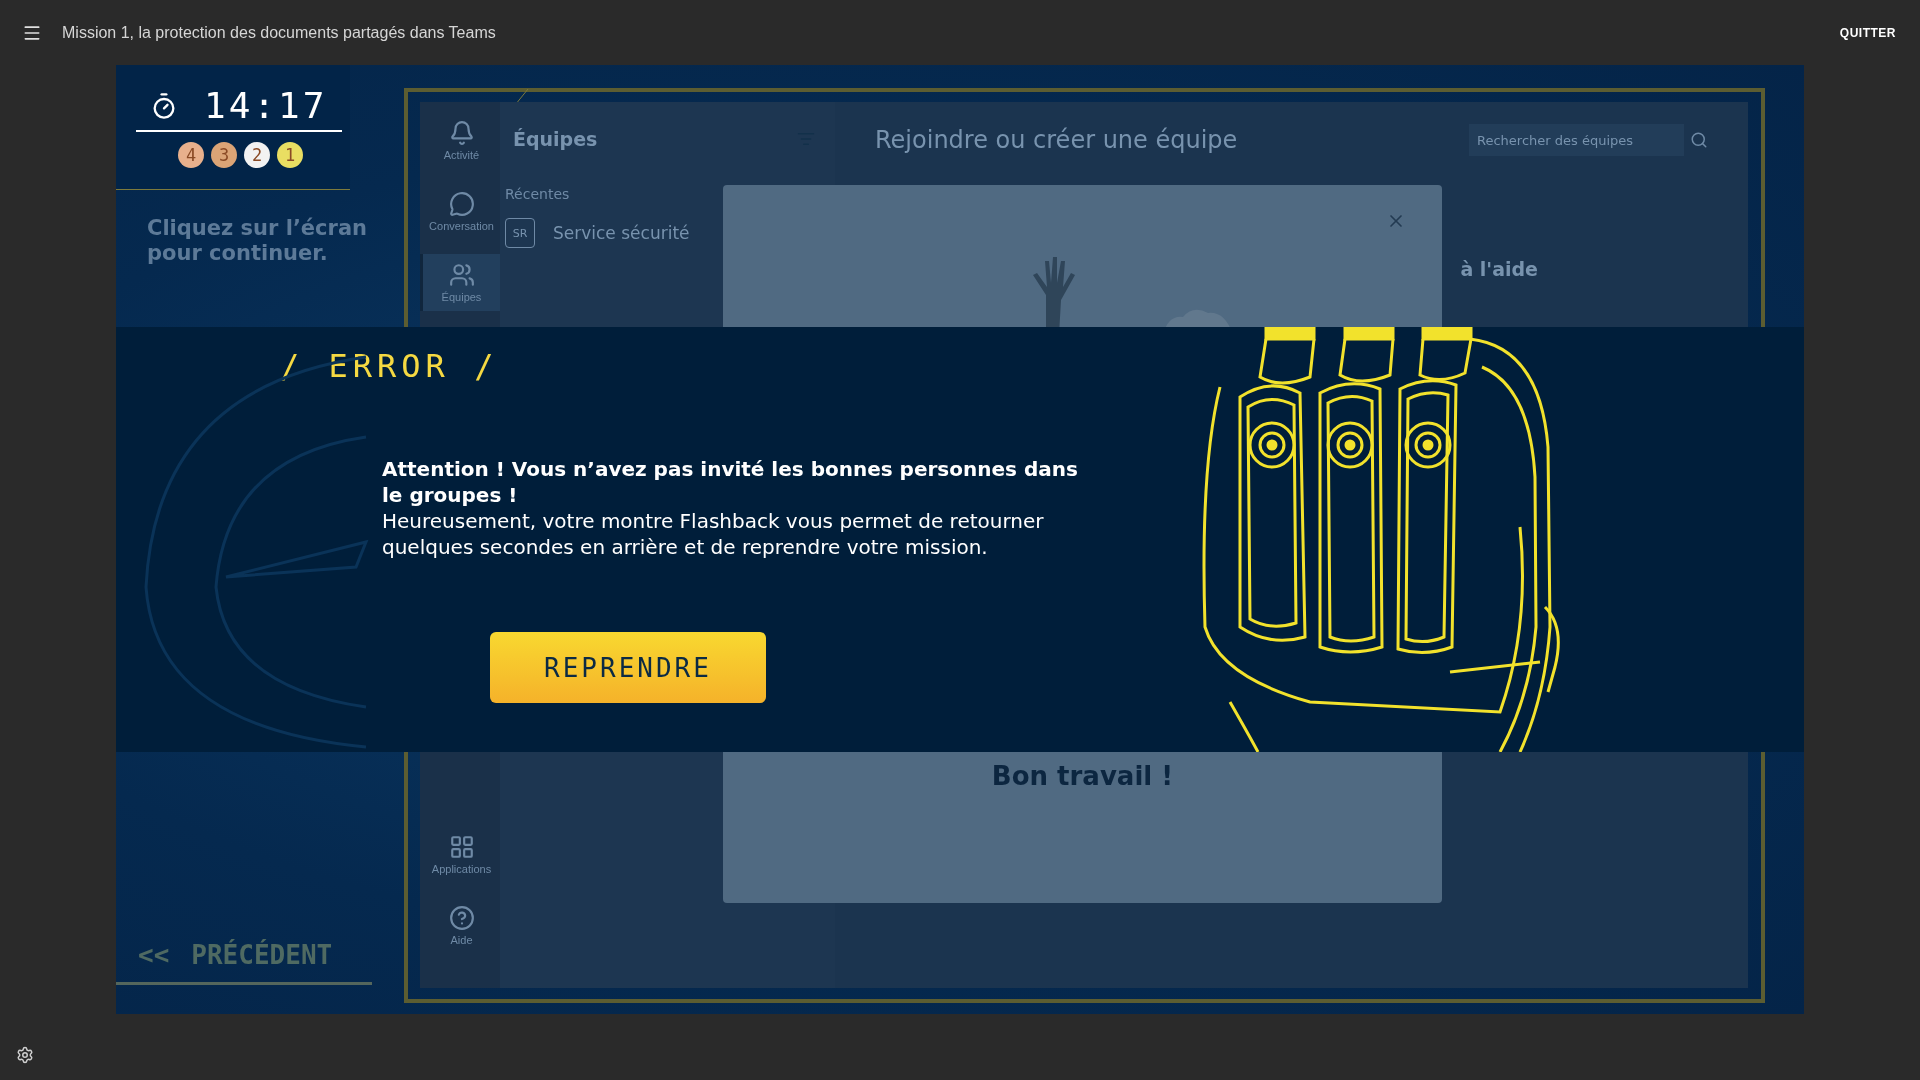  Describe the element at coordinates (279, 32) in the screenshot. I see `mission-title: Mission 1, la protection des documents partagés dans Teams` at that location.